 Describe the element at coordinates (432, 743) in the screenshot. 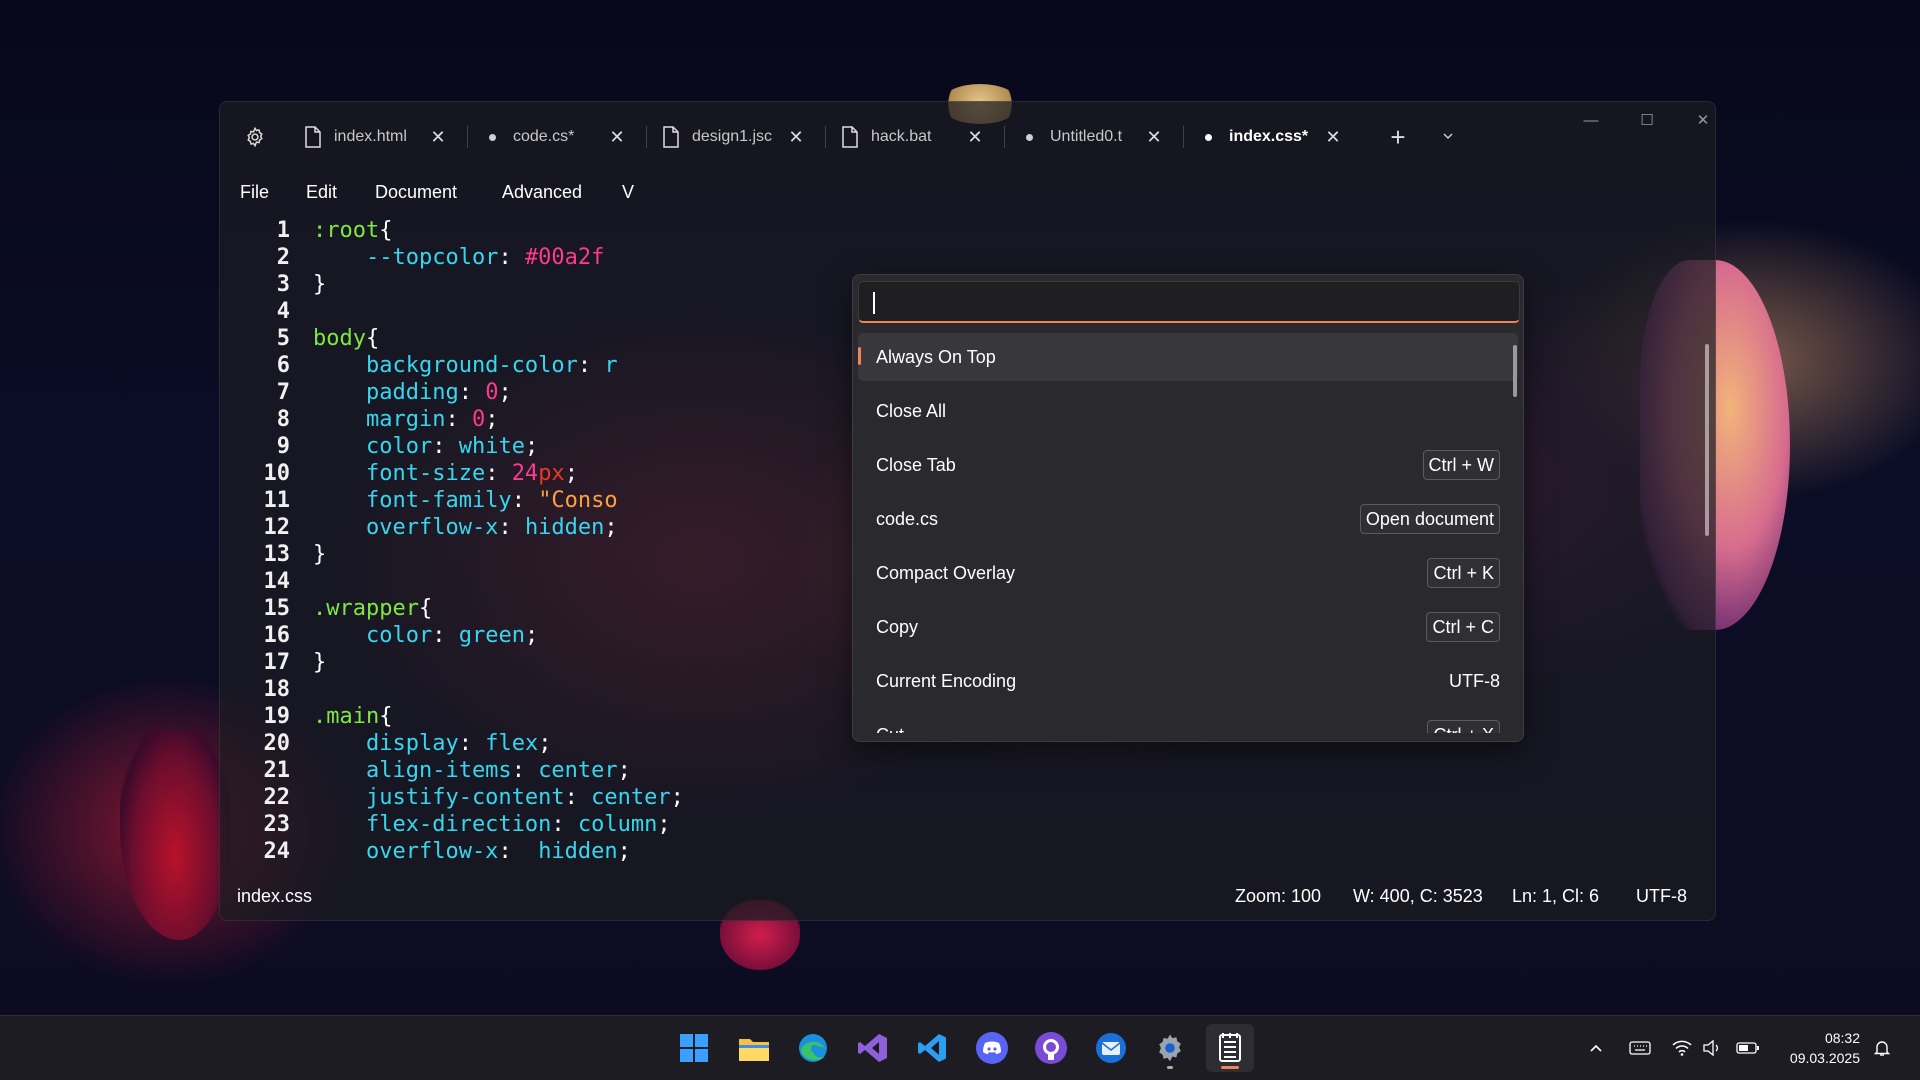

I see `code-line: display: flex;` at that location.